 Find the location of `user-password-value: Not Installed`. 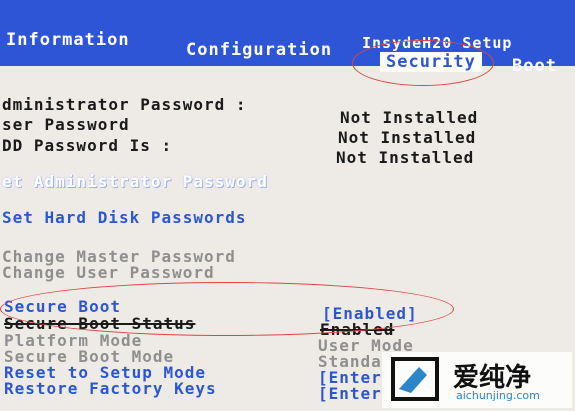

user-password-value: Not Installed is located at coordinates (407, 137).